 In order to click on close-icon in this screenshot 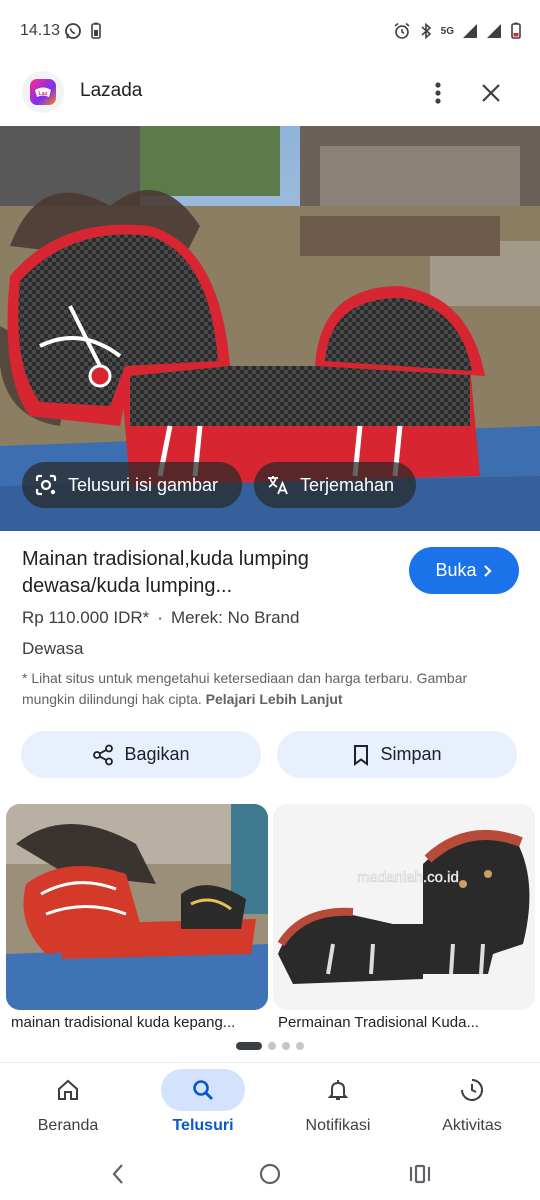, I will do `click(491, 93)`.